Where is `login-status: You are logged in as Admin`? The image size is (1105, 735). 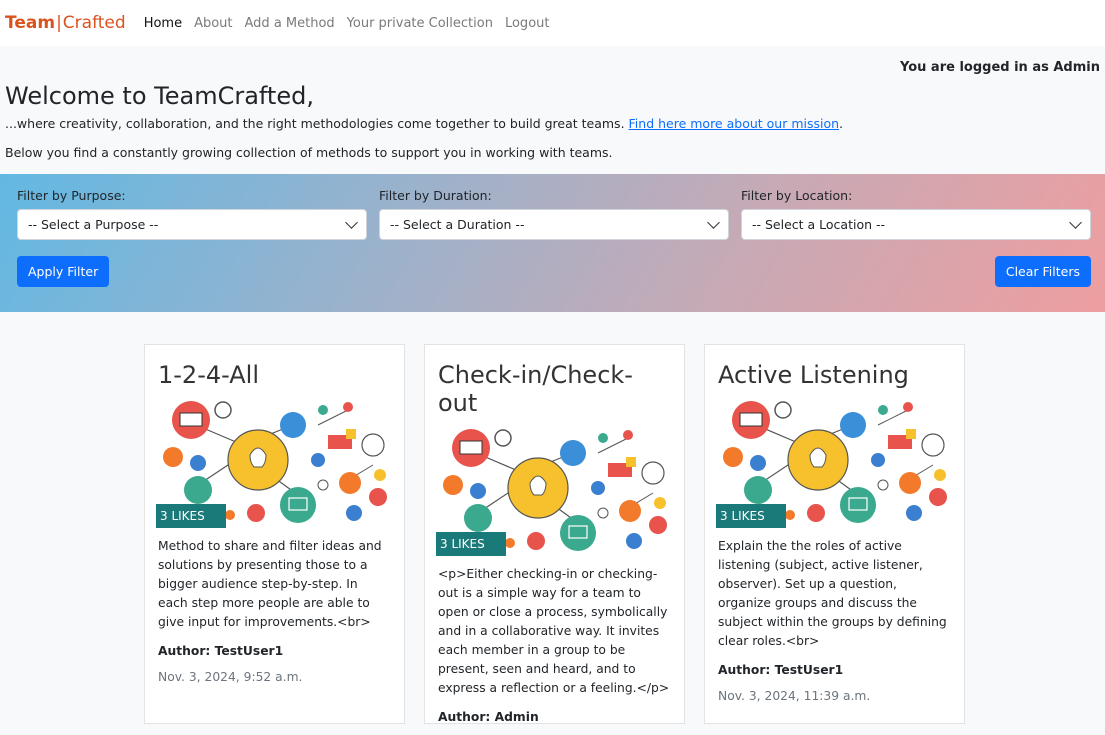 login-status: You are logged in as Admin is located at coordinates (999, 67).